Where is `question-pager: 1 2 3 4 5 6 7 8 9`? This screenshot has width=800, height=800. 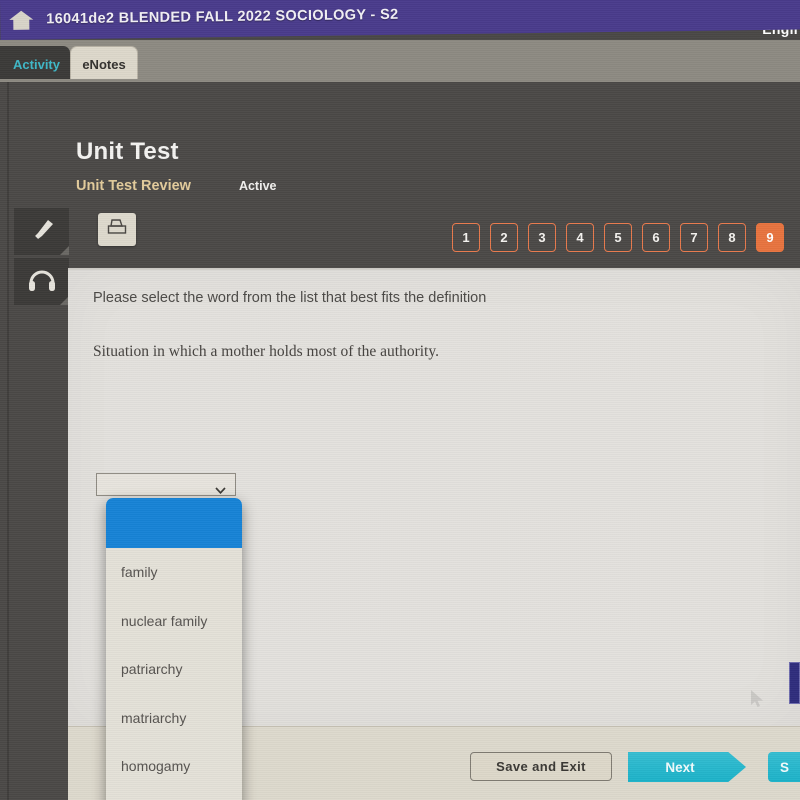 question-pager: 1 2 3 4 5 6 7 8 9 is located at coordinates (618, 237).